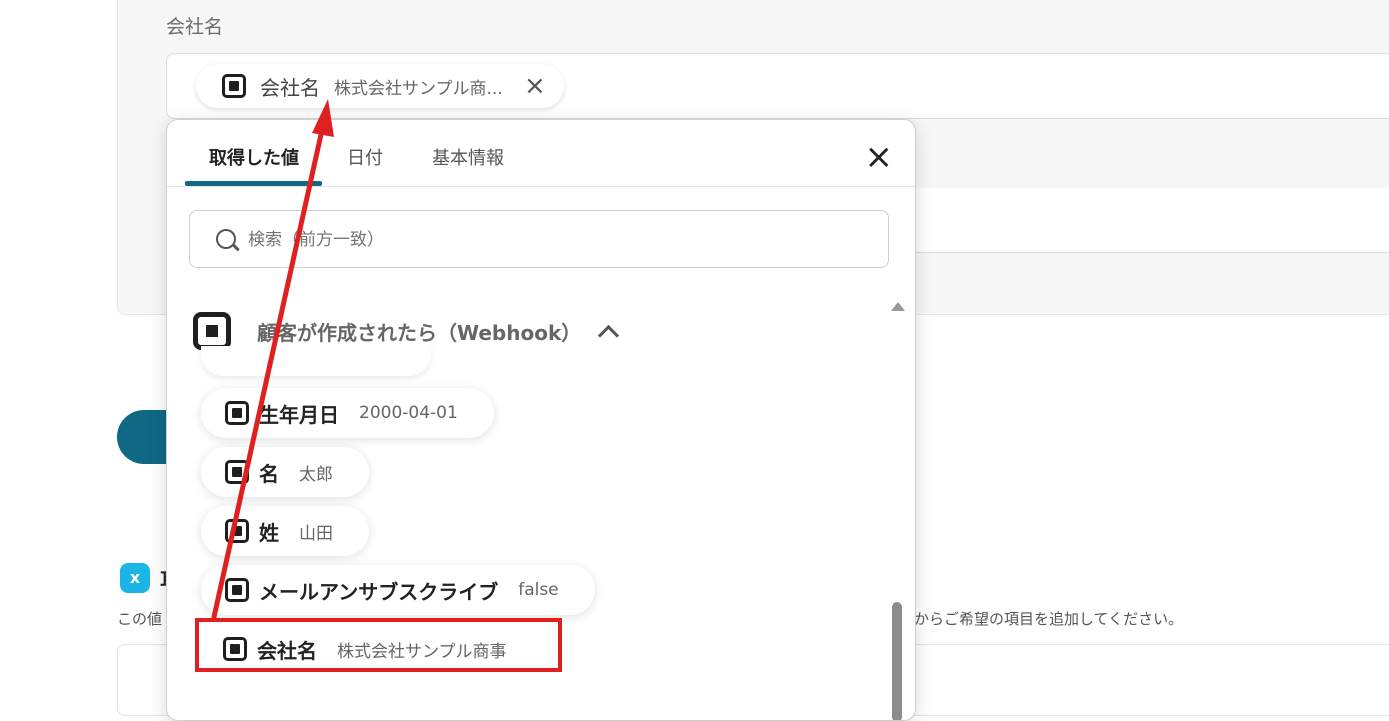 Image resolution: width=1389 pixels, height=721 pixels. I want to click on highlight-box, so click(378, 645).